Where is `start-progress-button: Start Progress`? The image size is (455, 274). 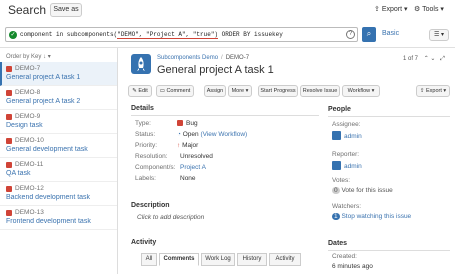
start-progress-button: Start Progress is located at coordinates (278, 91).